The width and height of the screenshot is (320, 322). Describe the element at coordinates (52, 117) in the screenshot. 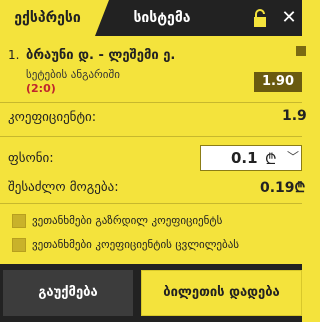

I see `coefficient-label: კოეფიციენტი:` at that location.